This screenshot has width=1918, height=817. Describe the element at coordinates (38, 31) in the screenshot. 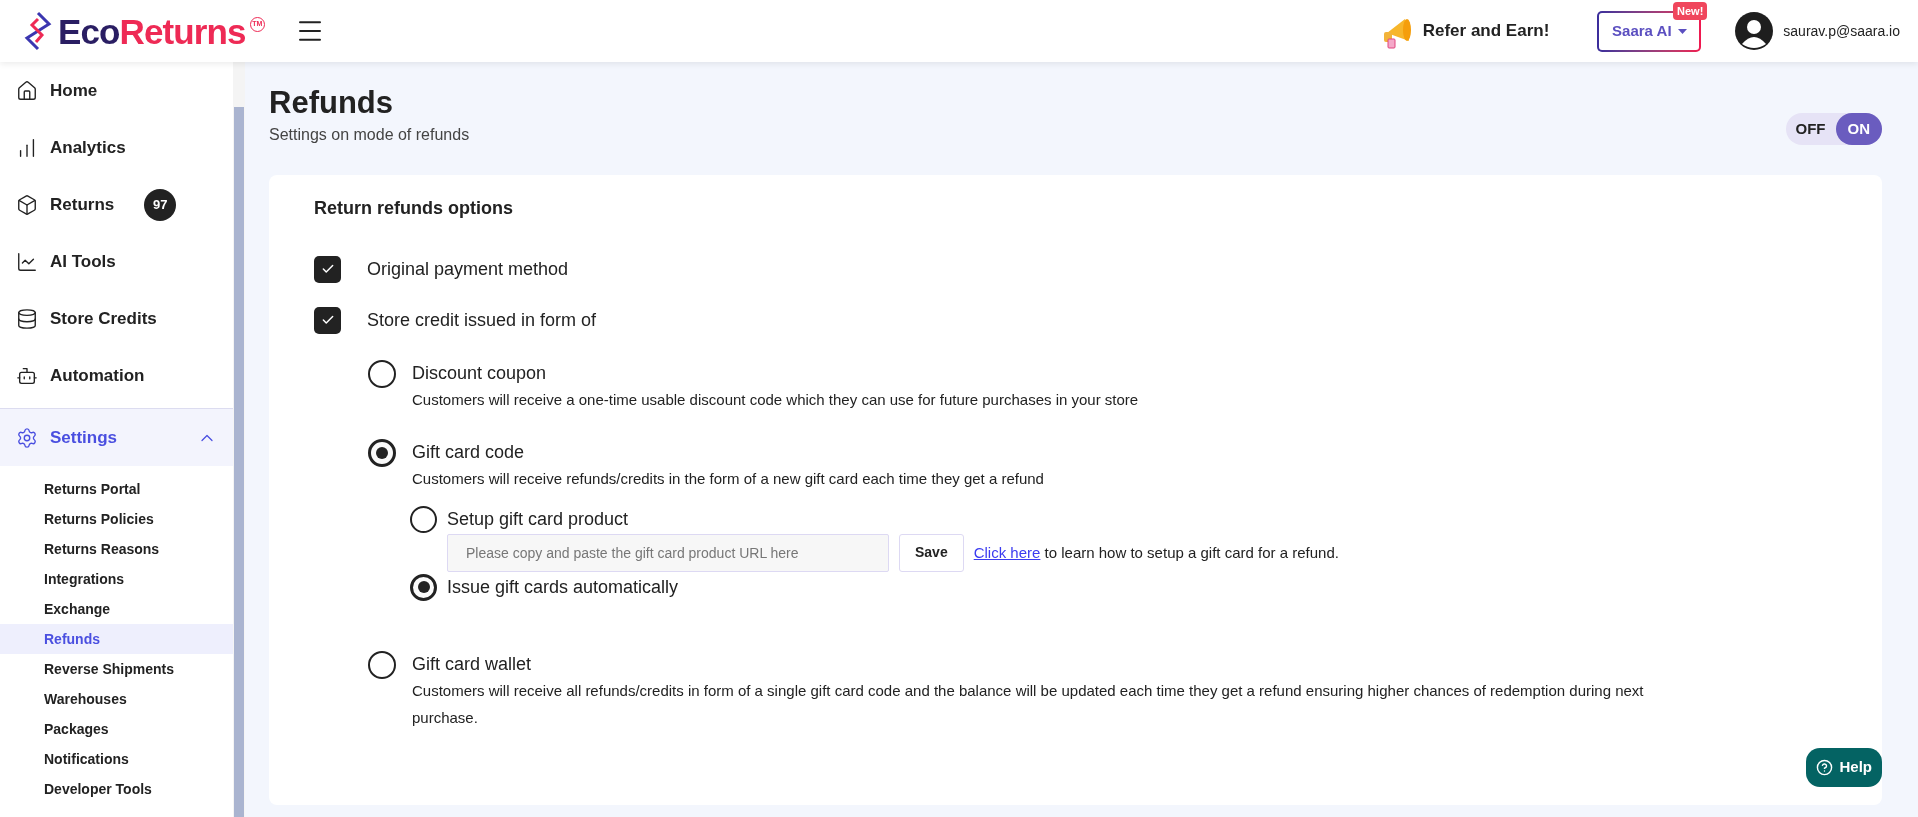

I see `logo-icon` at that location.